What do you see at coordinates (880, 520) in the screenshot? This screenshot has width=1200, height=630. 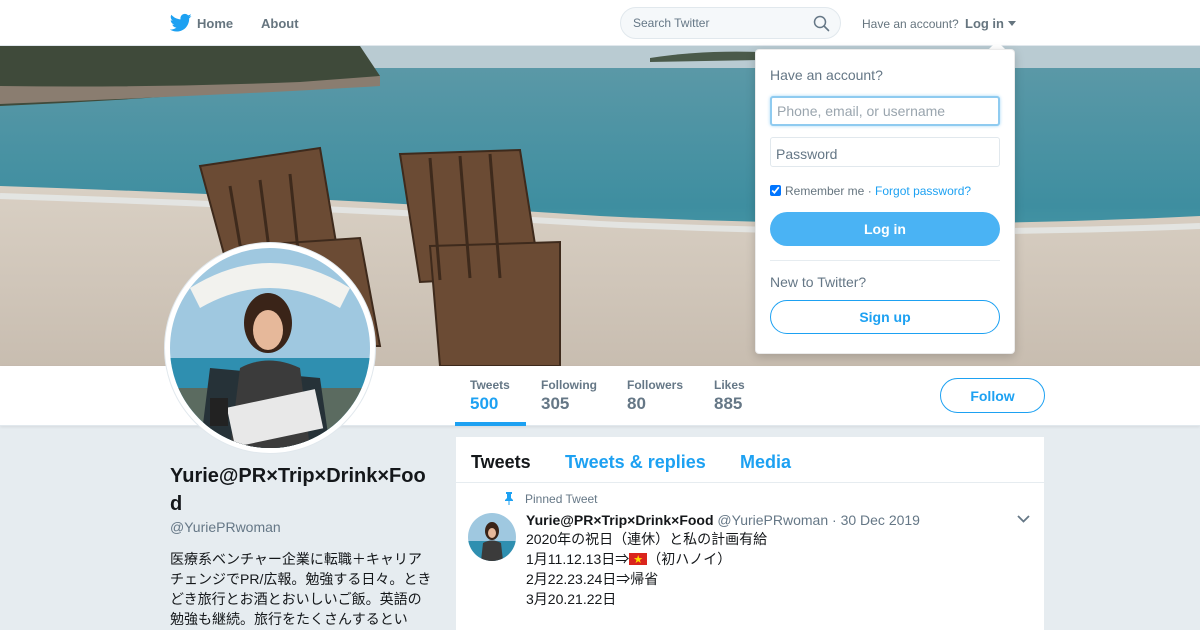 I see `tweet-date: 30 Dec 2019` at bounding box center [880, 520].